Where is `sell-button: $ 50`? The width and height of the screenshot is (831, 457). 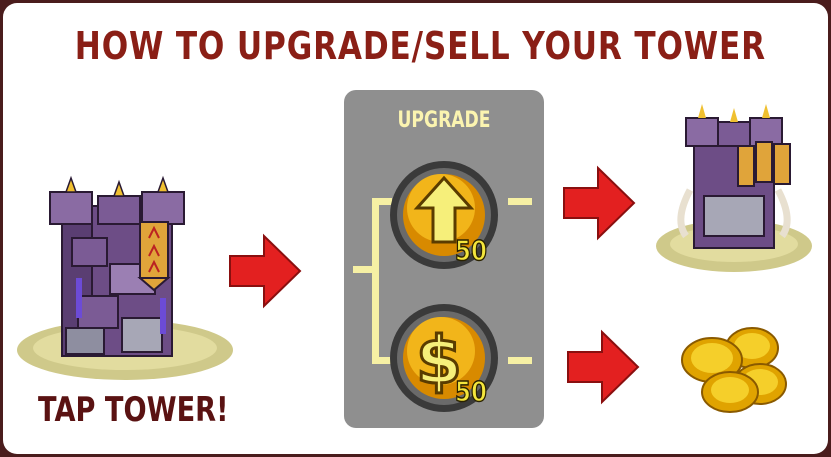
sell-button: $ 50 is located at coordinates (444, 358).